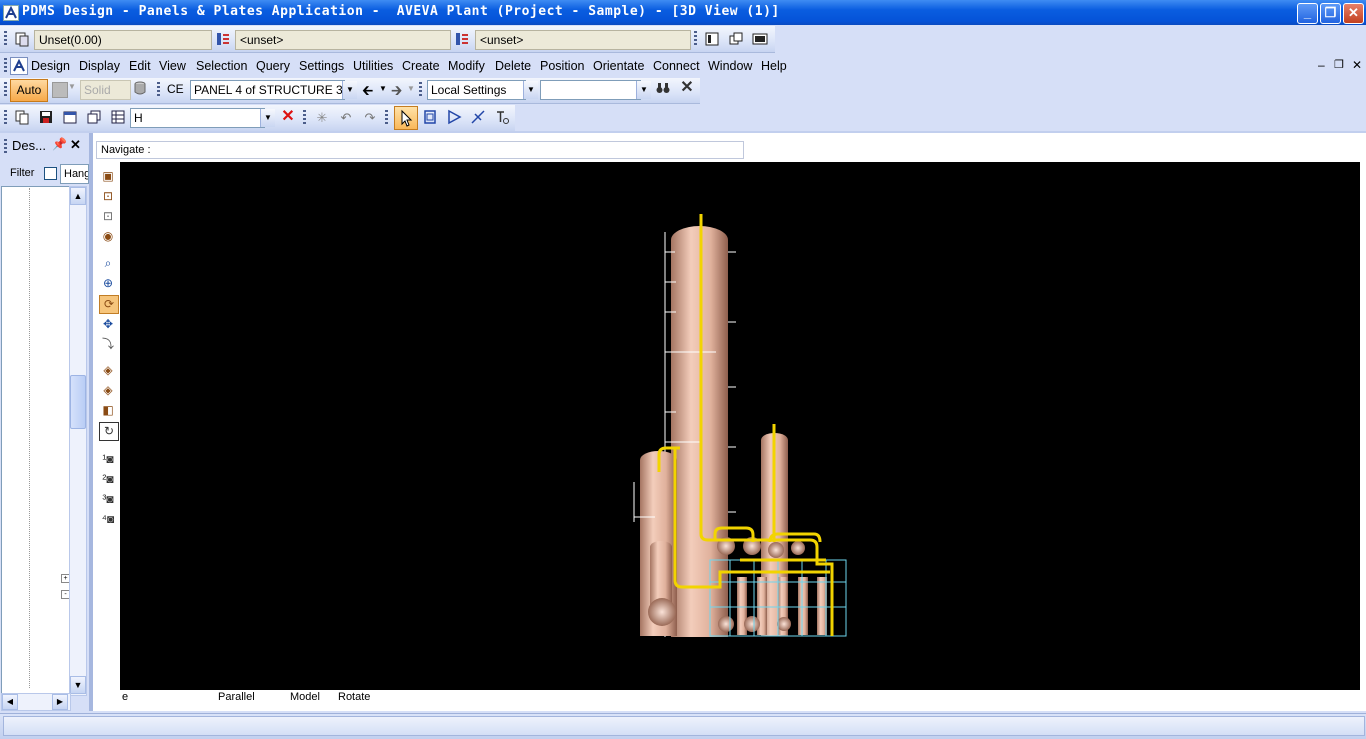 The image size is (1366, 739). Describe the element at coordinates (466, 66) in the screenshot. I see `menu-modify: Modify` at that location.